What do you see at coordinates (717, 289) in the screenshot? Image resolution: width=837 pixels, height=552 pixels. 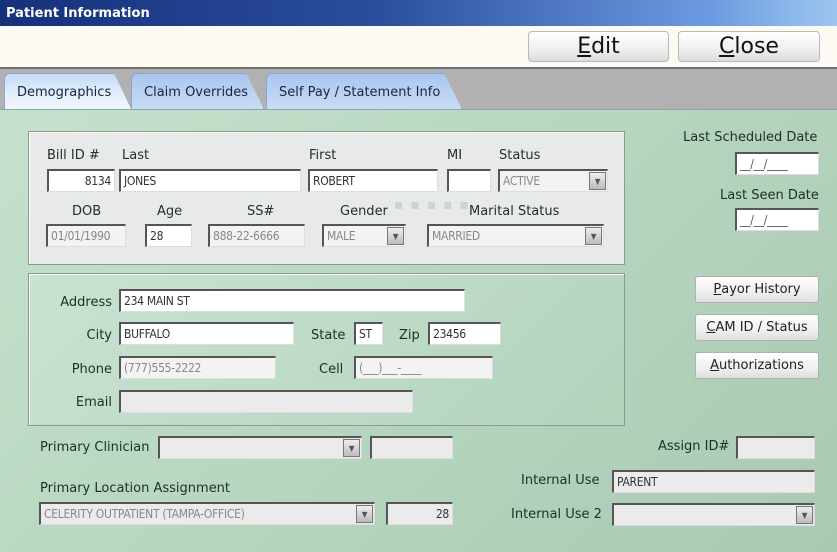 I see `payor-history-hotkey: P` at bounding box center [717, 289].